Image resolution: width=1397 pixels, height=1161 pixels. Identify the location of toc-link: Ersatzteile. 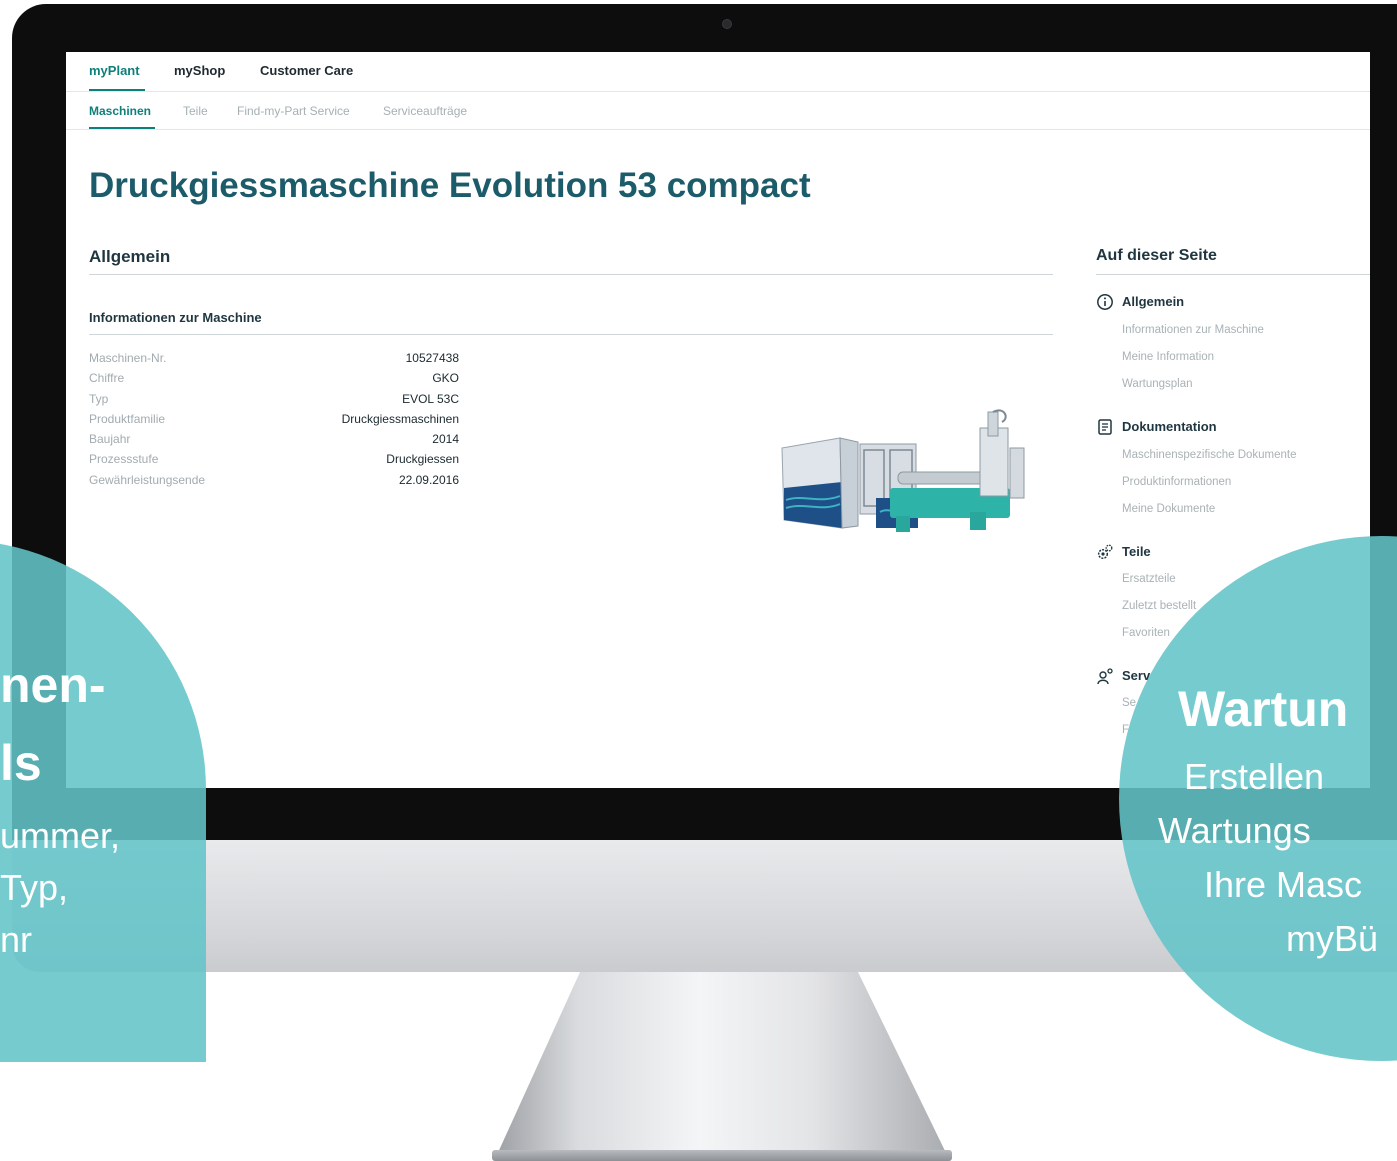
(1149, 579).